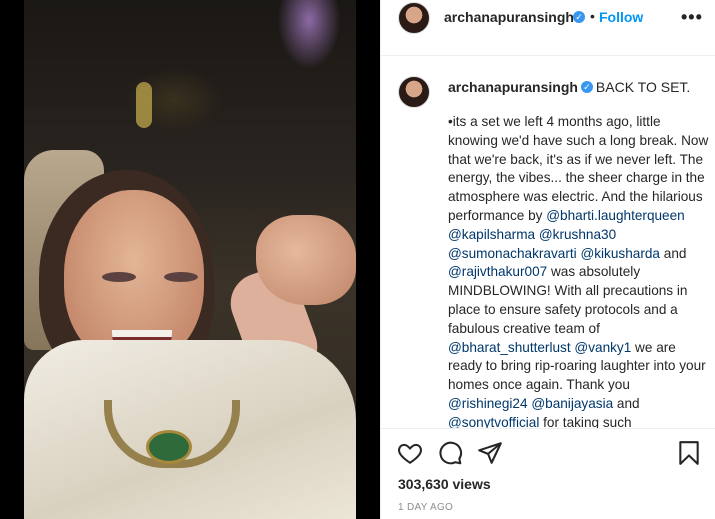 The image size is (715, 519). What do you see at coordinates (169, 447) in the screenshot?
I see `necklace-pendant` at bounding box center [169, 447].